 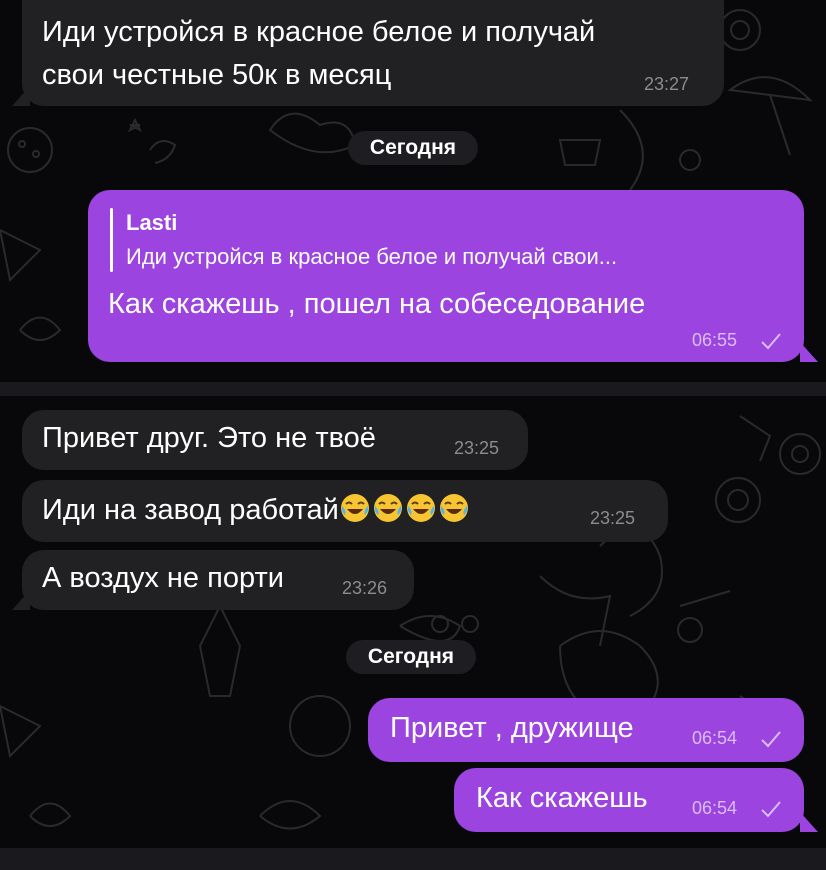 I want to click on message-text-line-2: свои честные 50к в месяц, so click(x=217, y=75).